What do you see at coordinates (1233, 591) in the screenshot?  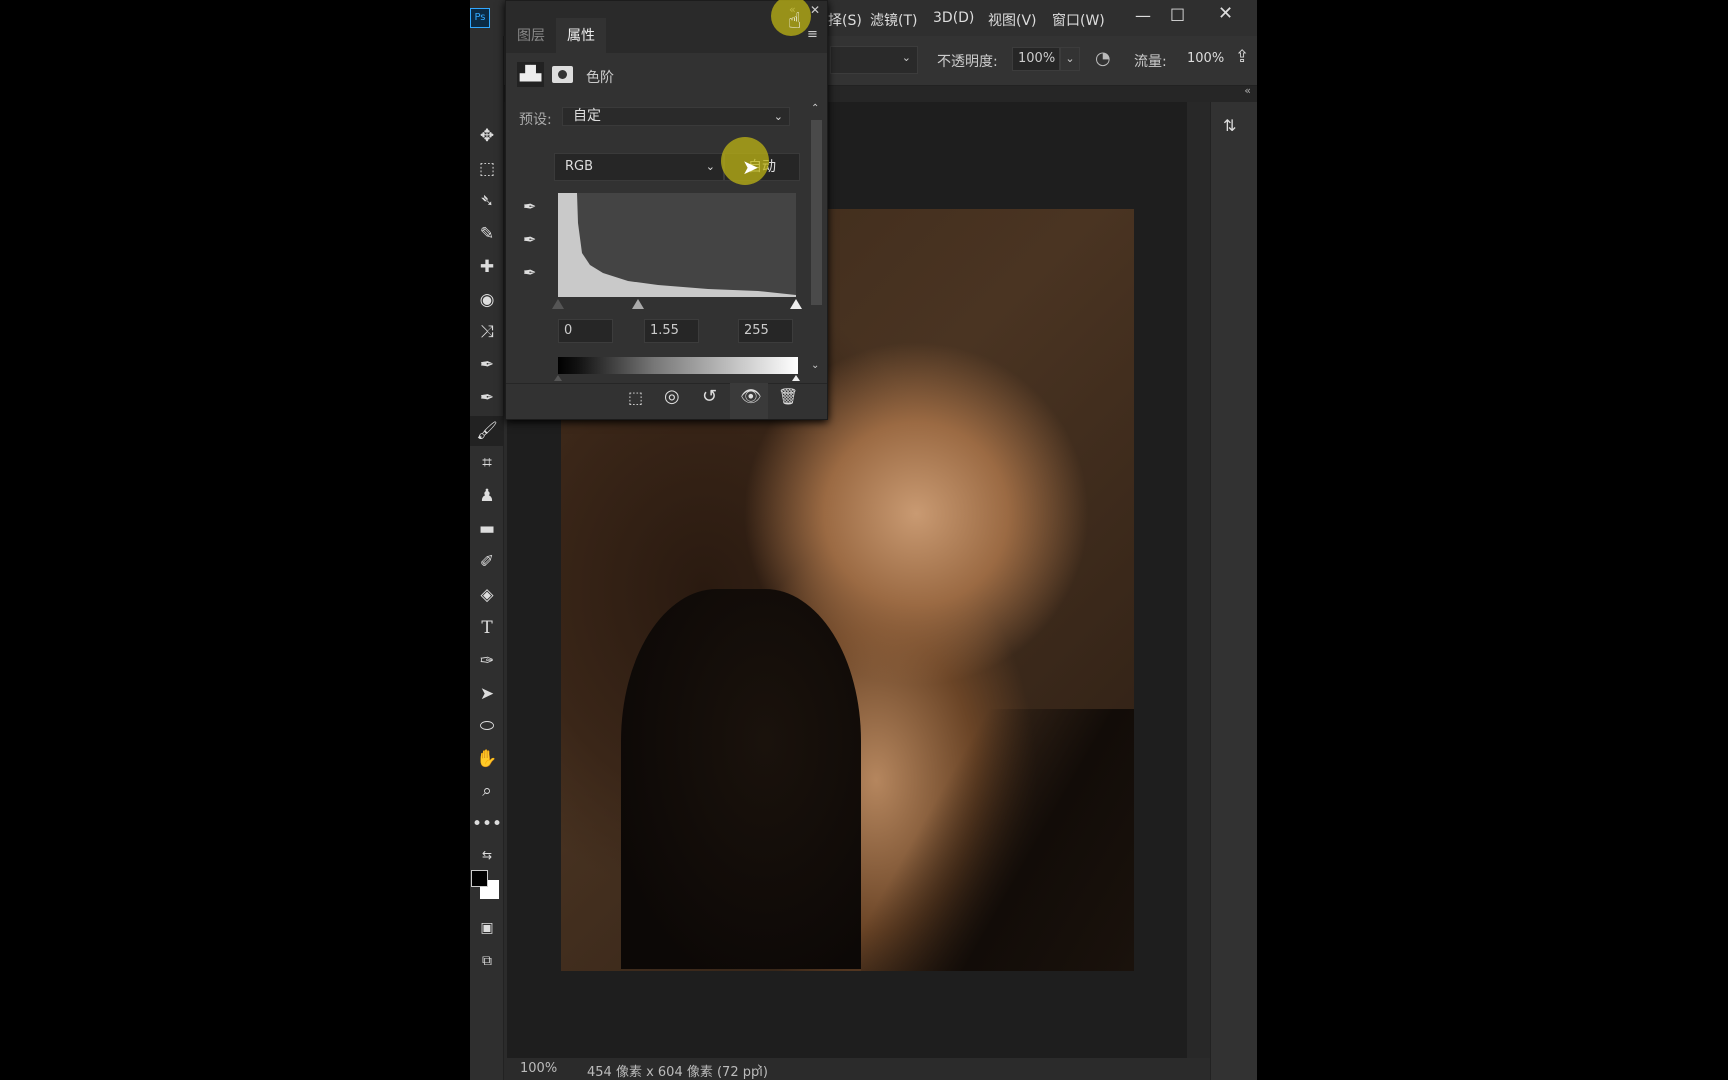 I see `right-panel-dock: ⇅` at bounding box center [1233, 591].